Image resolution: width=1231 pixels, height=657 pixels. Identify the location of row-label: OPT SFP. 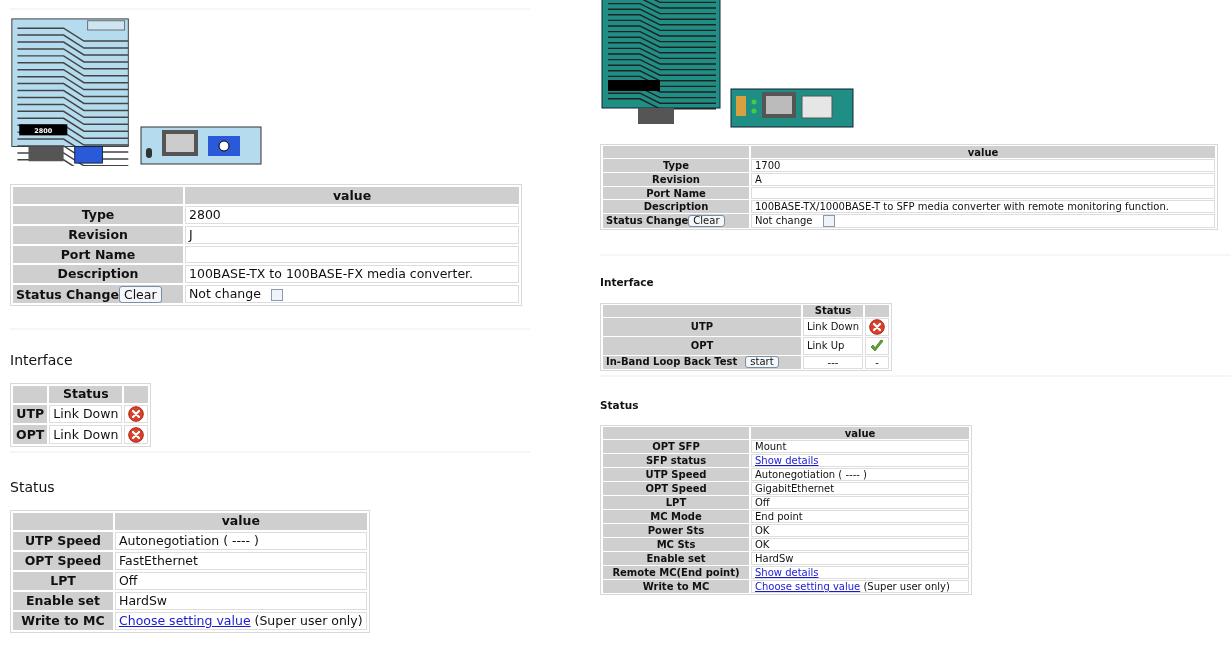
(676, 447).